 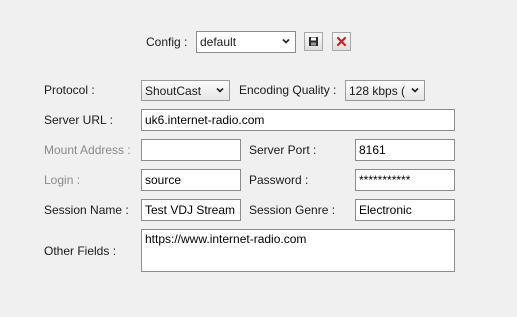 What do you see at coordinates (191, 210) in the screenshot?
I see `session-name-input` at bounding box center [191, 210].